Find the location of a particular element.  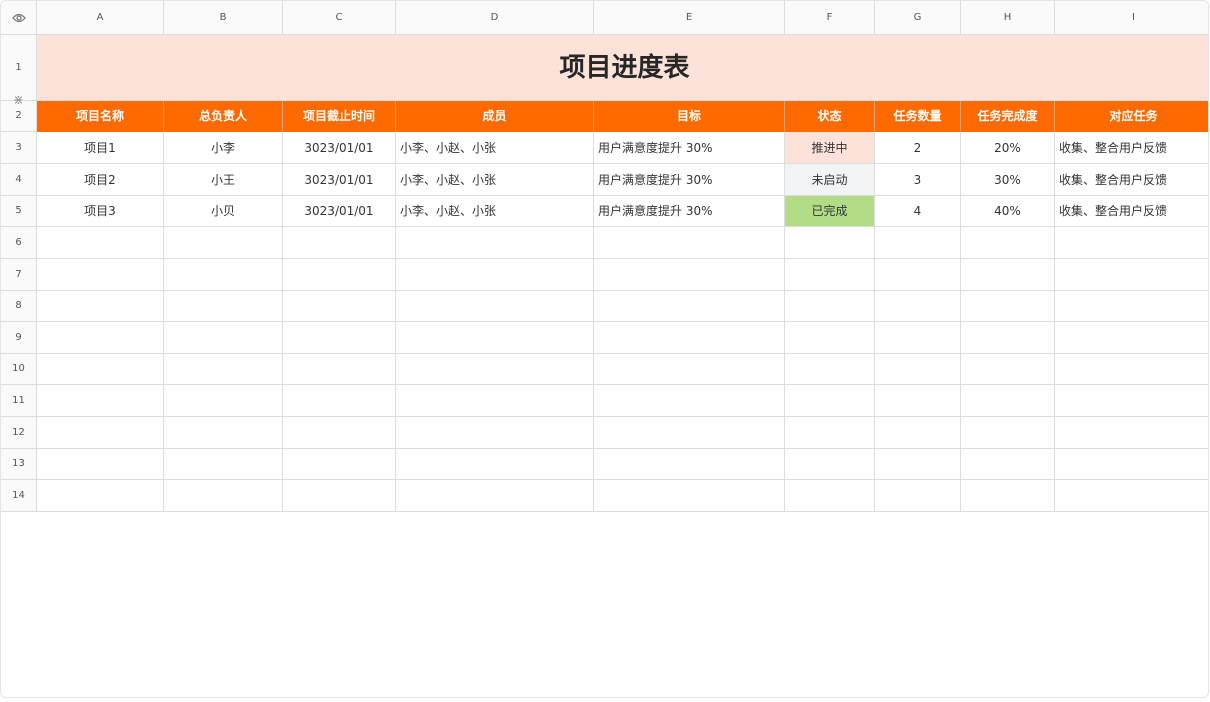

column-header-f: F is located at coordinates (830, 18).